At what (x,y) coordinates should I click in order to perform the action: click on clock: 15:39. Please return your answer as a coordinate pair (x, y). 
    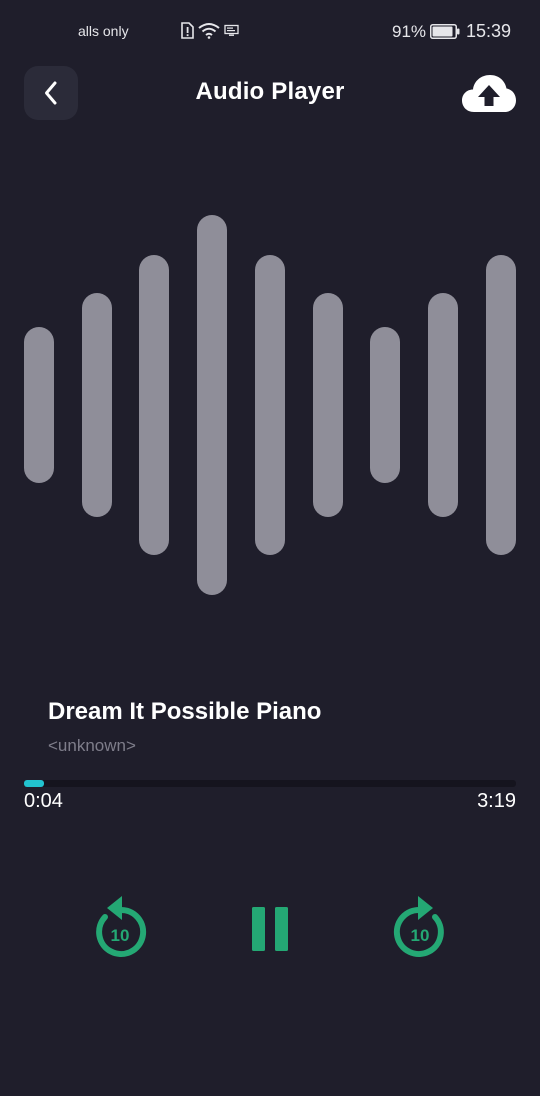
    Looking at the image, I should click on (489, 31).